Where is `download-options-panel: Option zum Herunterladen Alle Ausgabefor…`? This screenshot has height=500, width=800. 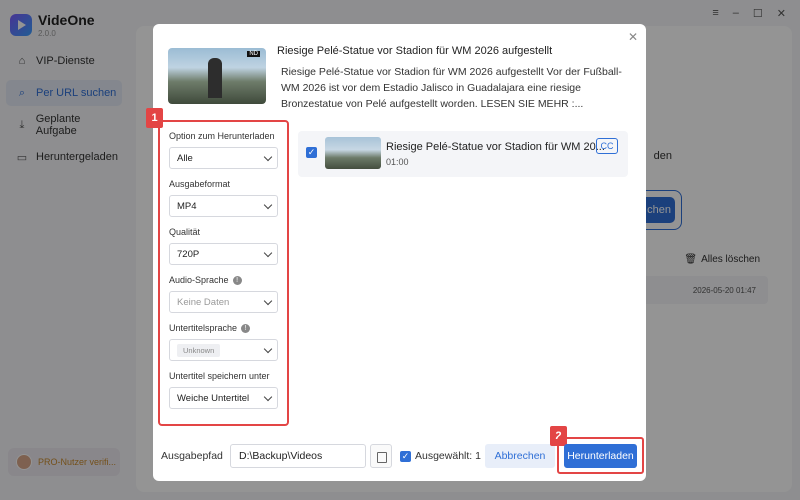
download-options-panel: Option zum Herunterladen Alle Ausgabefor… is located at coordinates (223, 273).